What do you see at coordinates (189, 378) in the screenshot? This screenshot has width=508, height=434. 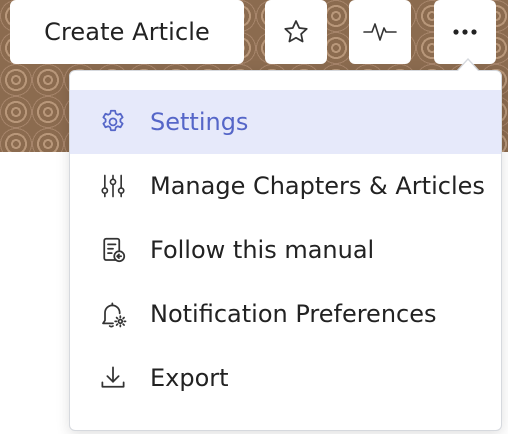 I see `menu-item-label: Export` at bounding box center [189, 378].